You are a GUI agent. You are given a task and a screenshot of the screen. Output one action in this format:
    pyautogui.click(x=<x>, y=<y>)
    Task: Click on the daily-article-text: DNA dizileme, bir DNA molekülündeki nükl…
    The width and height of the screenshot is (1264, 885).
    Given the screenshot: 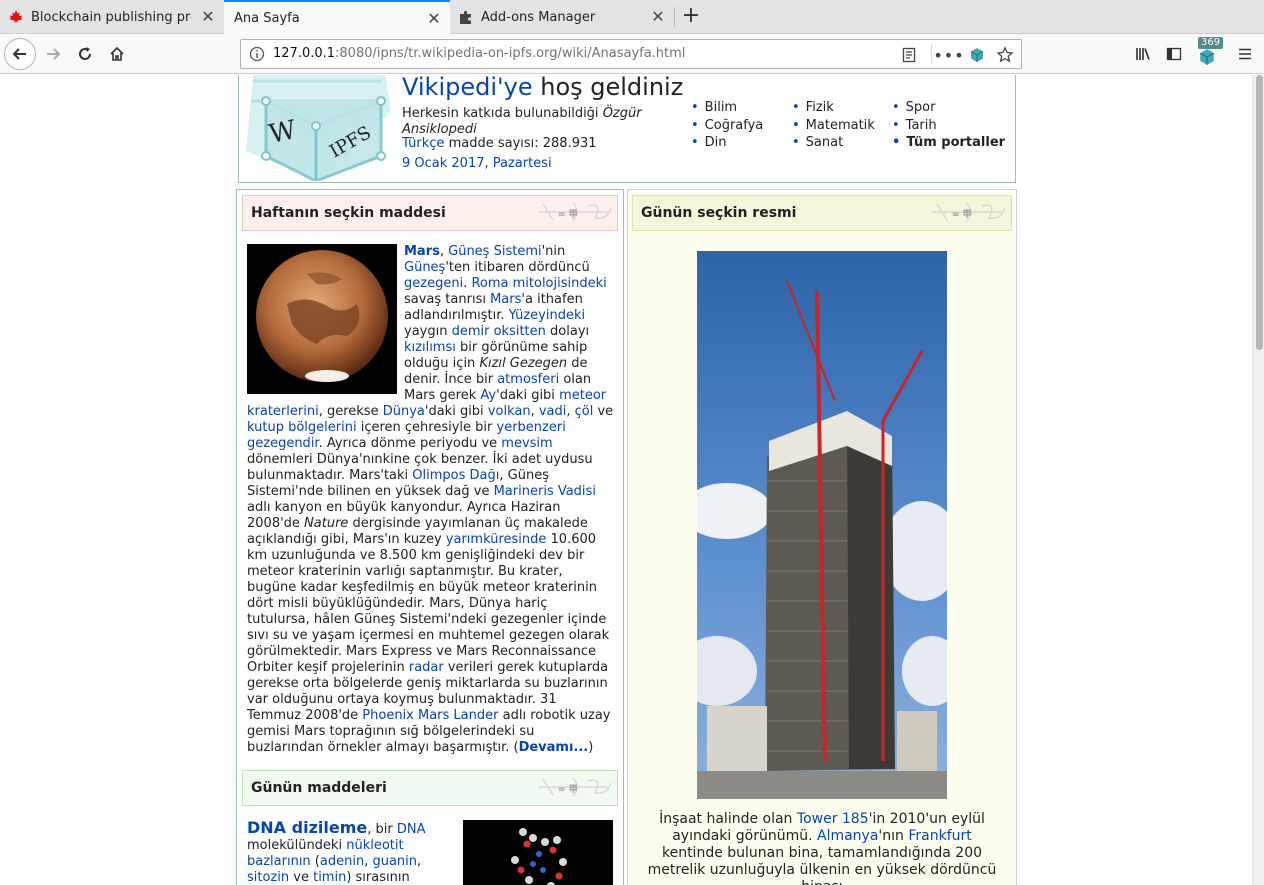 What is the action you would take?
    pyautogui.click(x=336, y=851)
    